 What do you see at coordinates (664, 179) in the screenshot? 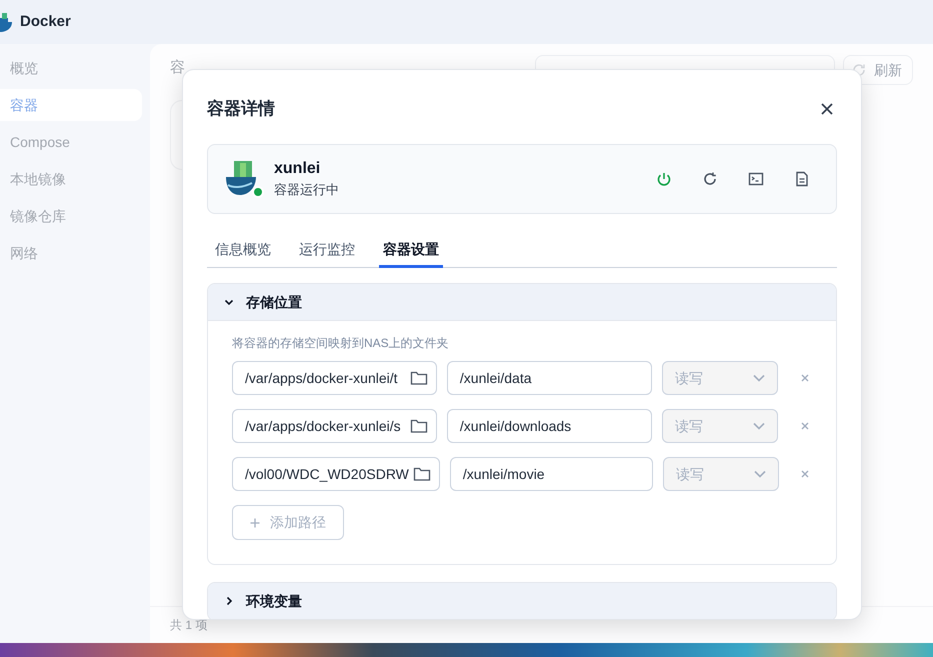
I see `power-icon` at bounding box center [664, 179].